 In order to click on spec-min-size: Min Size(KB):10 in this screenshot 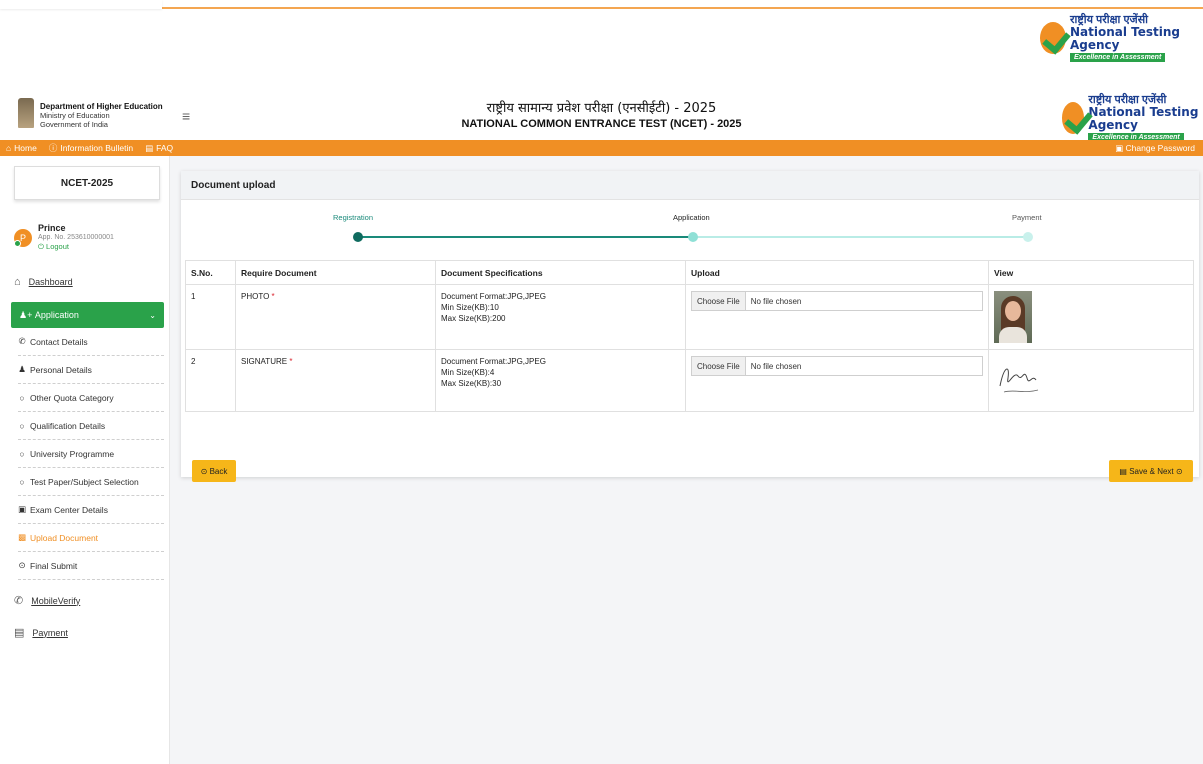, I will do `click(470, 307)`.